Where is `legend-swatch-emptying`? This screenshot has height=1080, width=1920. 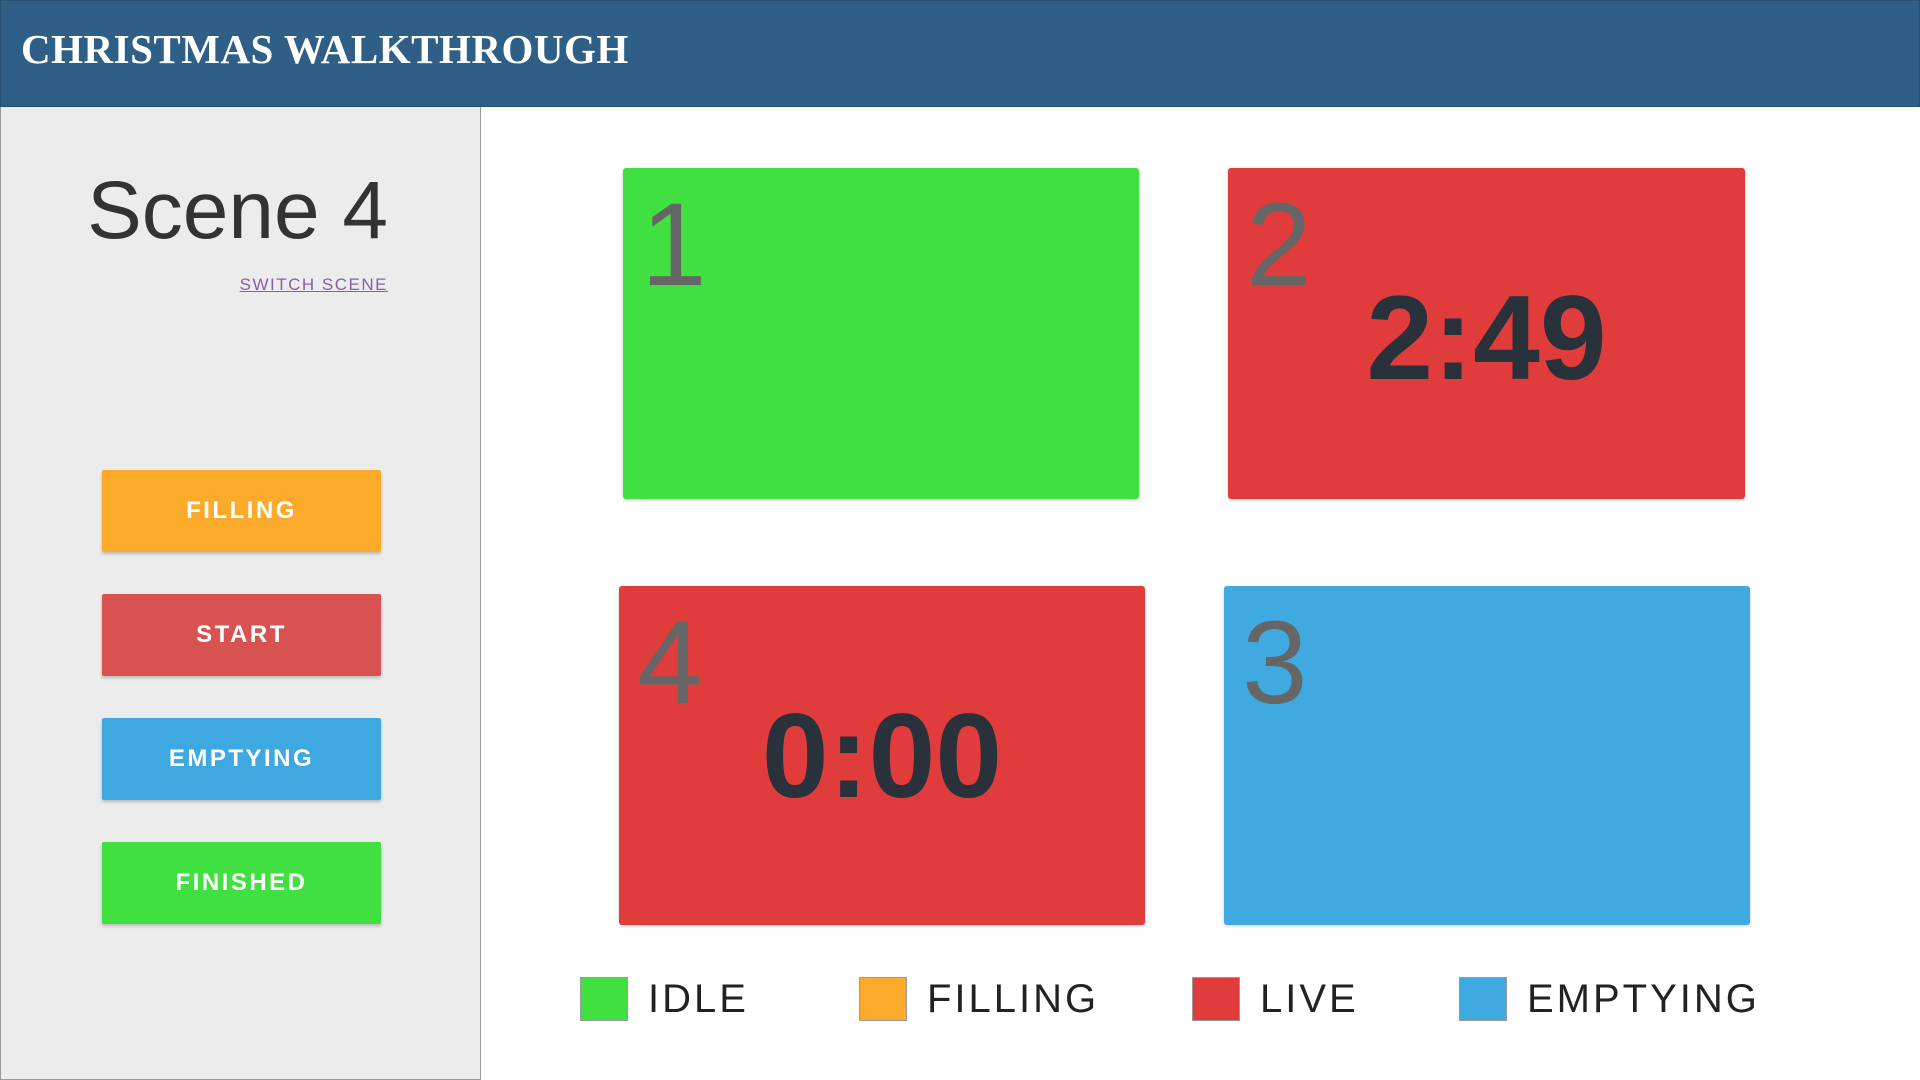
legend-swatch-emptying is located at coordinates (1483, 999).